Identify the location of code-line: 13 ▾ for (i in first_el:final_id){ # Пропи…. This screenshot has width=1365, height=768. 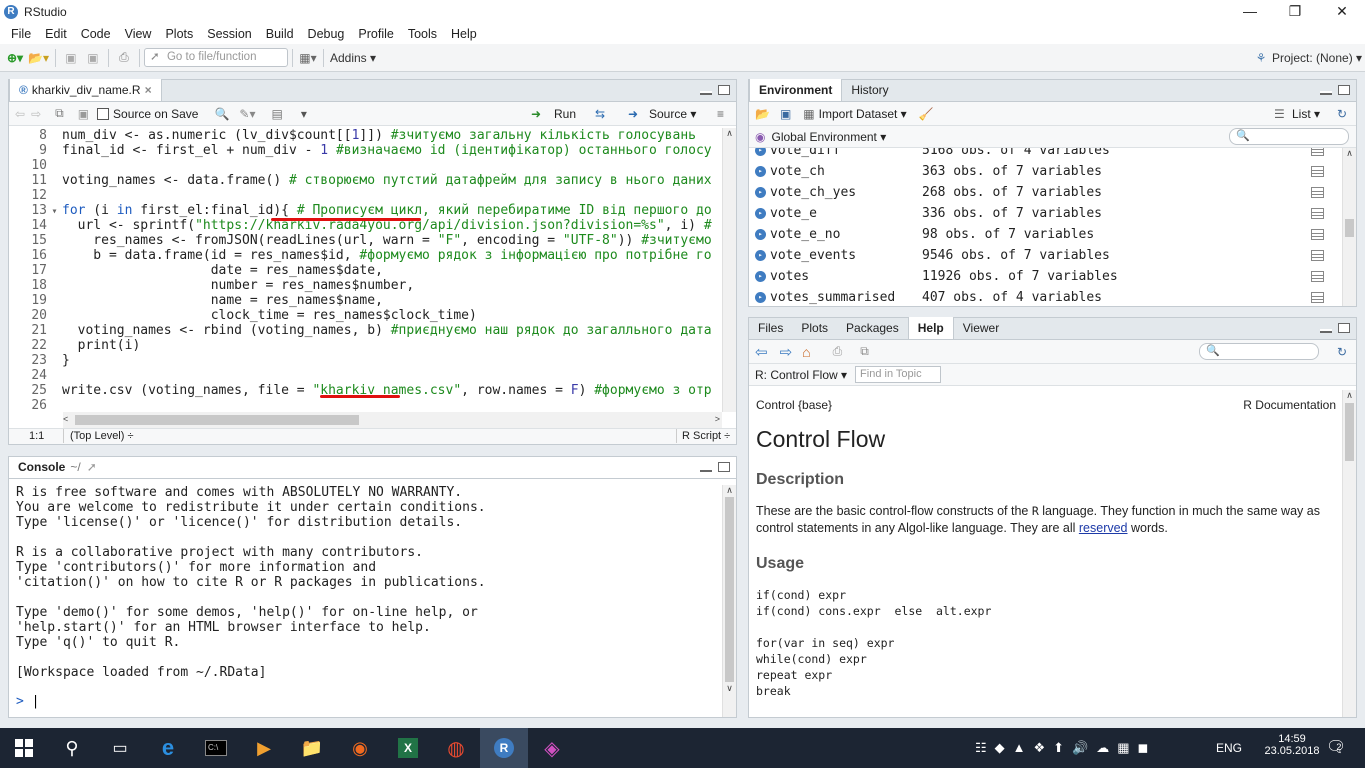
(360, 211).